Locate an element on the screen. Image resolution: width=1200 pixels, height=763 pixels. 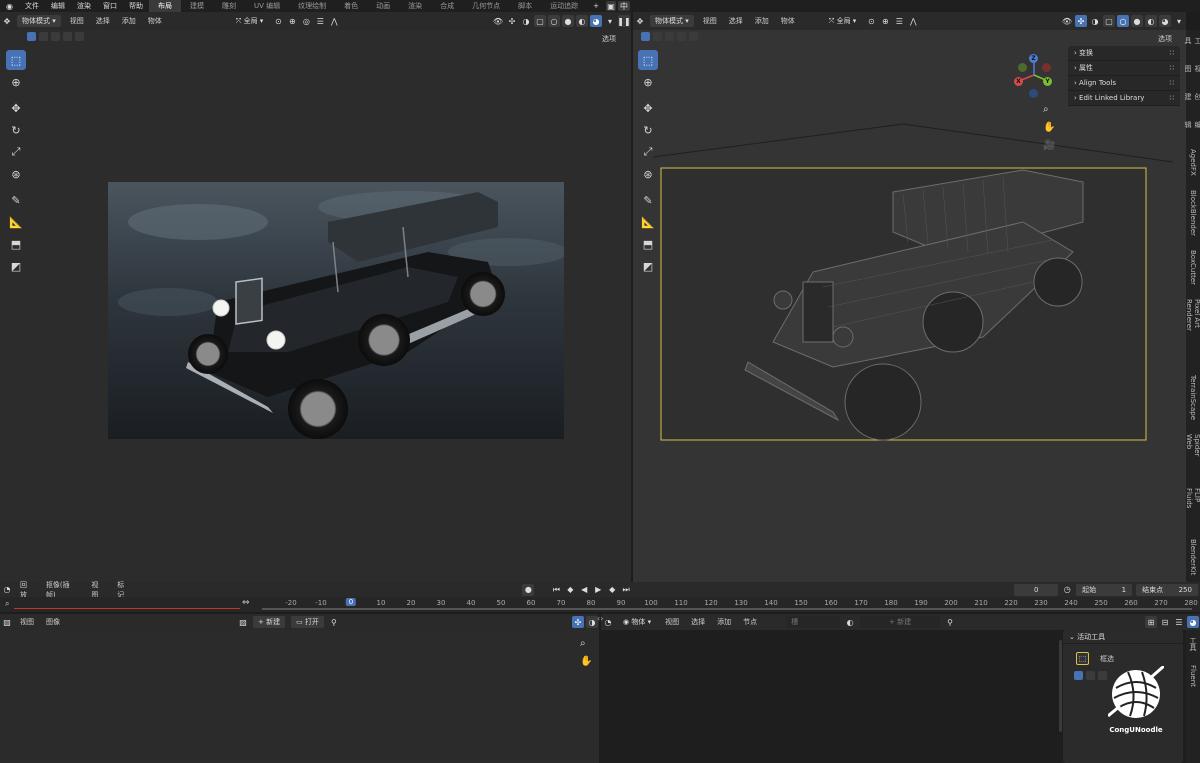
sidebar-tab-blenderkit: BlenderKit is located at coordinates (1193, 557).